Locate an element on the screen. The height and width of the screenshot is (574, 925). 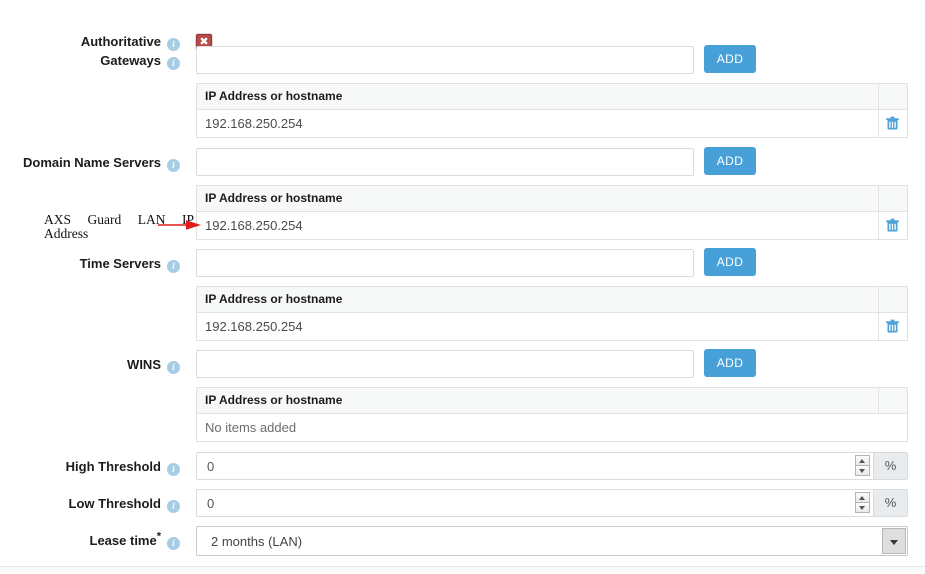
label-low-threshold-text: Low Threshold is located at coordinates (114, 503).